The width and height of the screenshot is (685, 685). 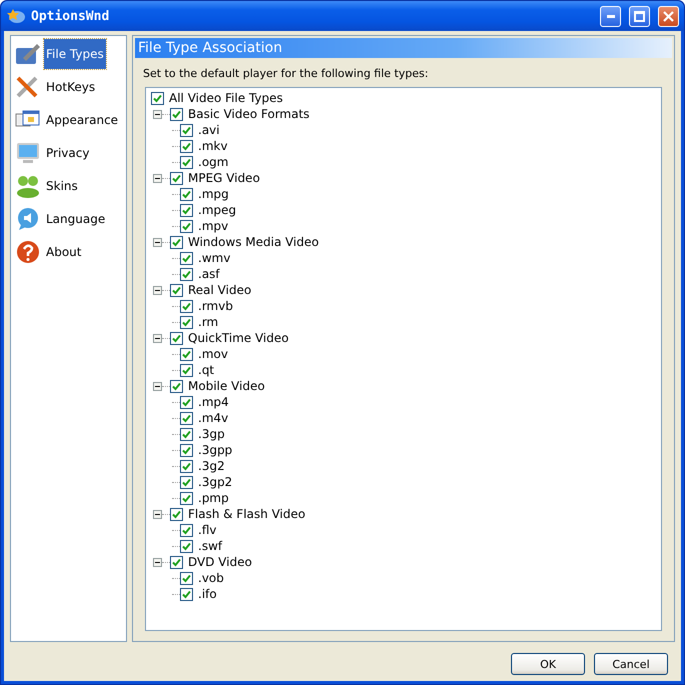 What do you see at coordinates (238, 338) in the screenshot?
I see `tree-item: QuickTime Video` at bounding box center [238, 338].